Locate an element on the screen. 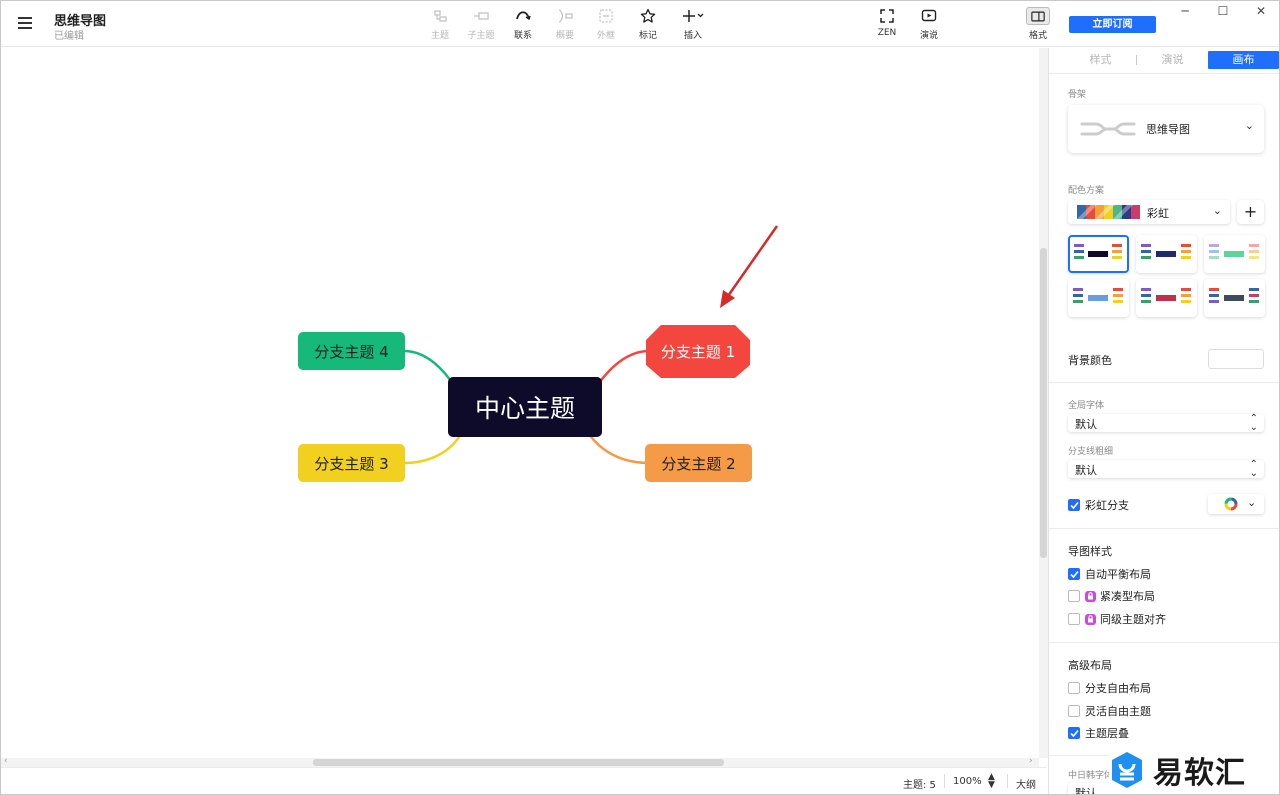  branch-topic-1-label: 分支主题 1 is located at coordinates (698, 352).